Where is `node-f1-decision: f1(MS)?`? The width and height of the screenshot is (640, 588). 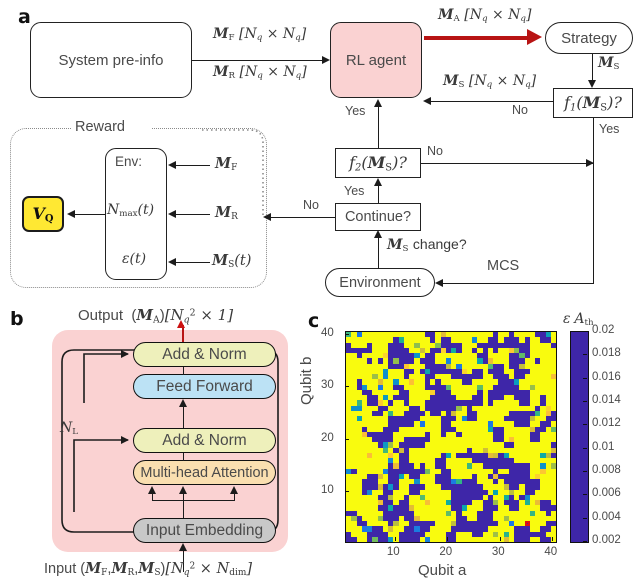 node-f1-decision: f1(MS)? is located at coordinates (593, 103).